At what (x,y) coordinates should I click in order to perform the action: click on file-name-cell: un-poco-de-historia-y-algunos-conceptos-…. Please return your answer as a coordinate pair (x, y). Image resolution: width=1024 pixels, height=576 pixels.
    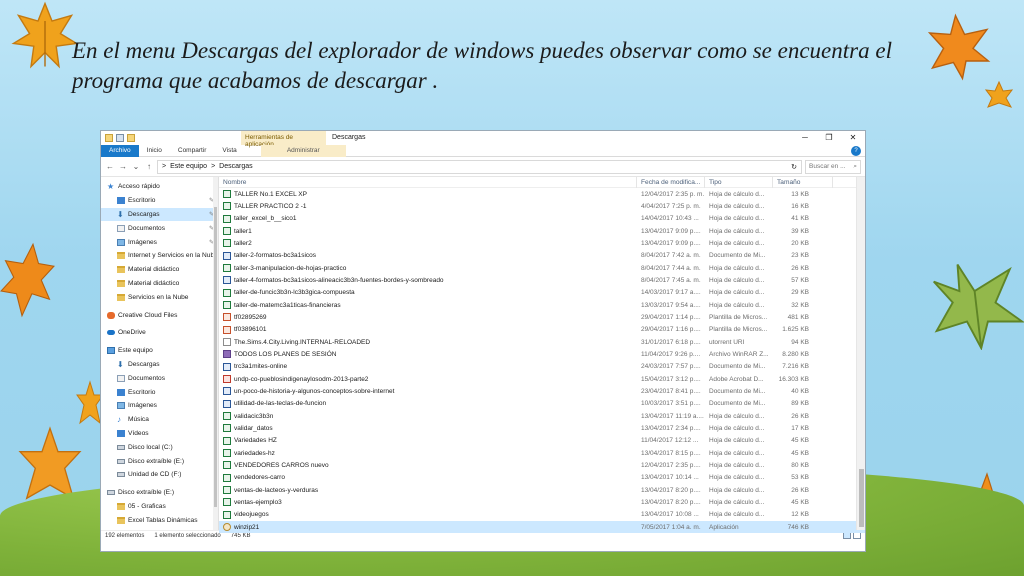
    Looking at the image, I should click on (428, 391).